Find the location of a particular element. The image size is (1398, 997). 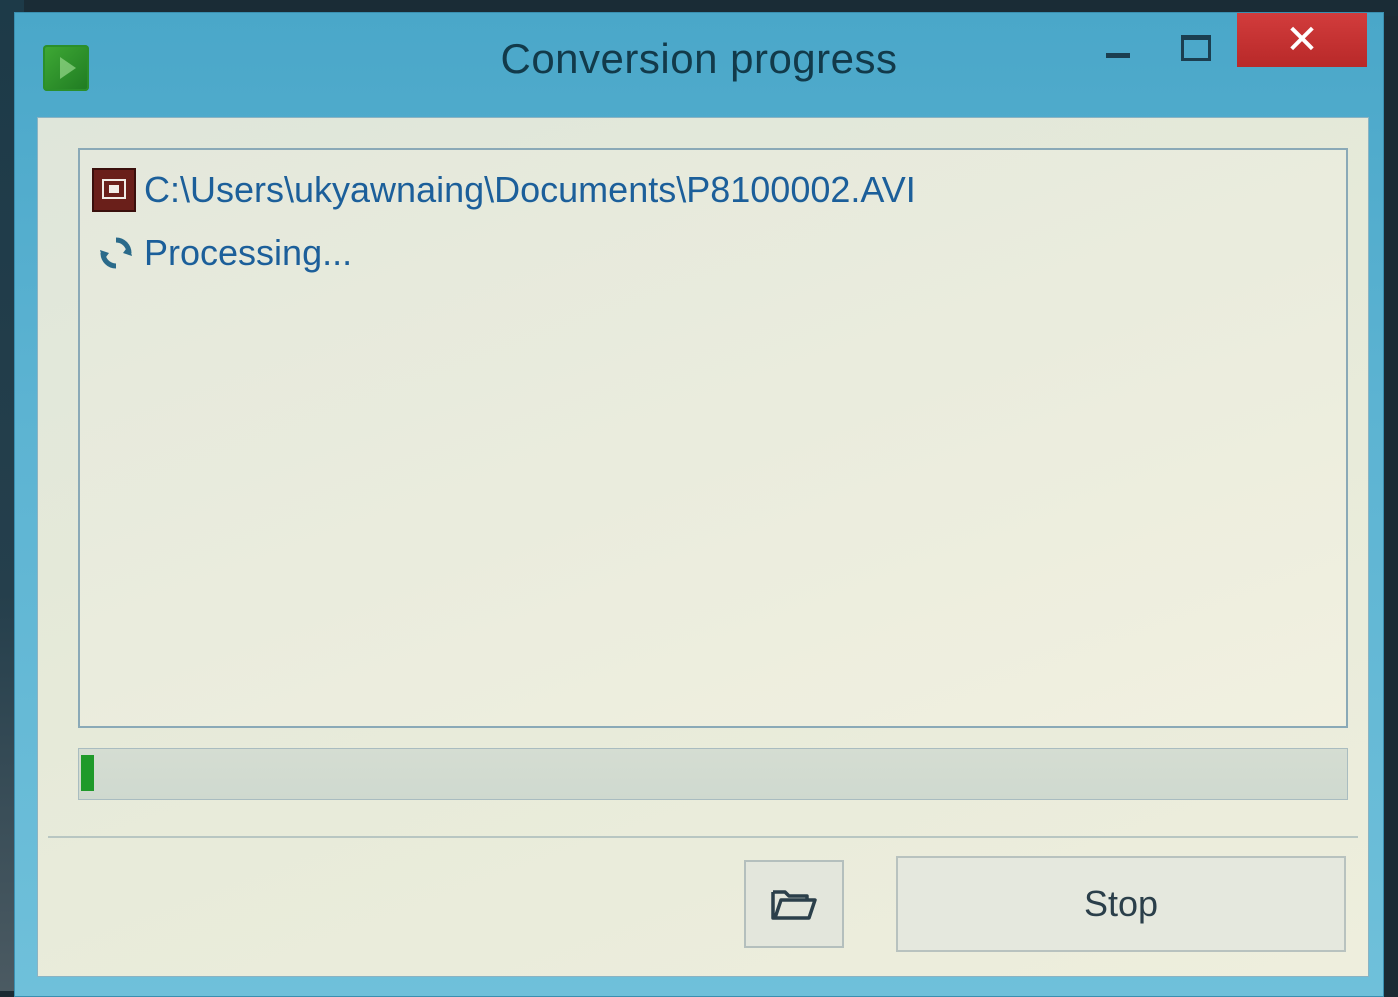

close-button: ✕ is located at coordinates (1302, 40).